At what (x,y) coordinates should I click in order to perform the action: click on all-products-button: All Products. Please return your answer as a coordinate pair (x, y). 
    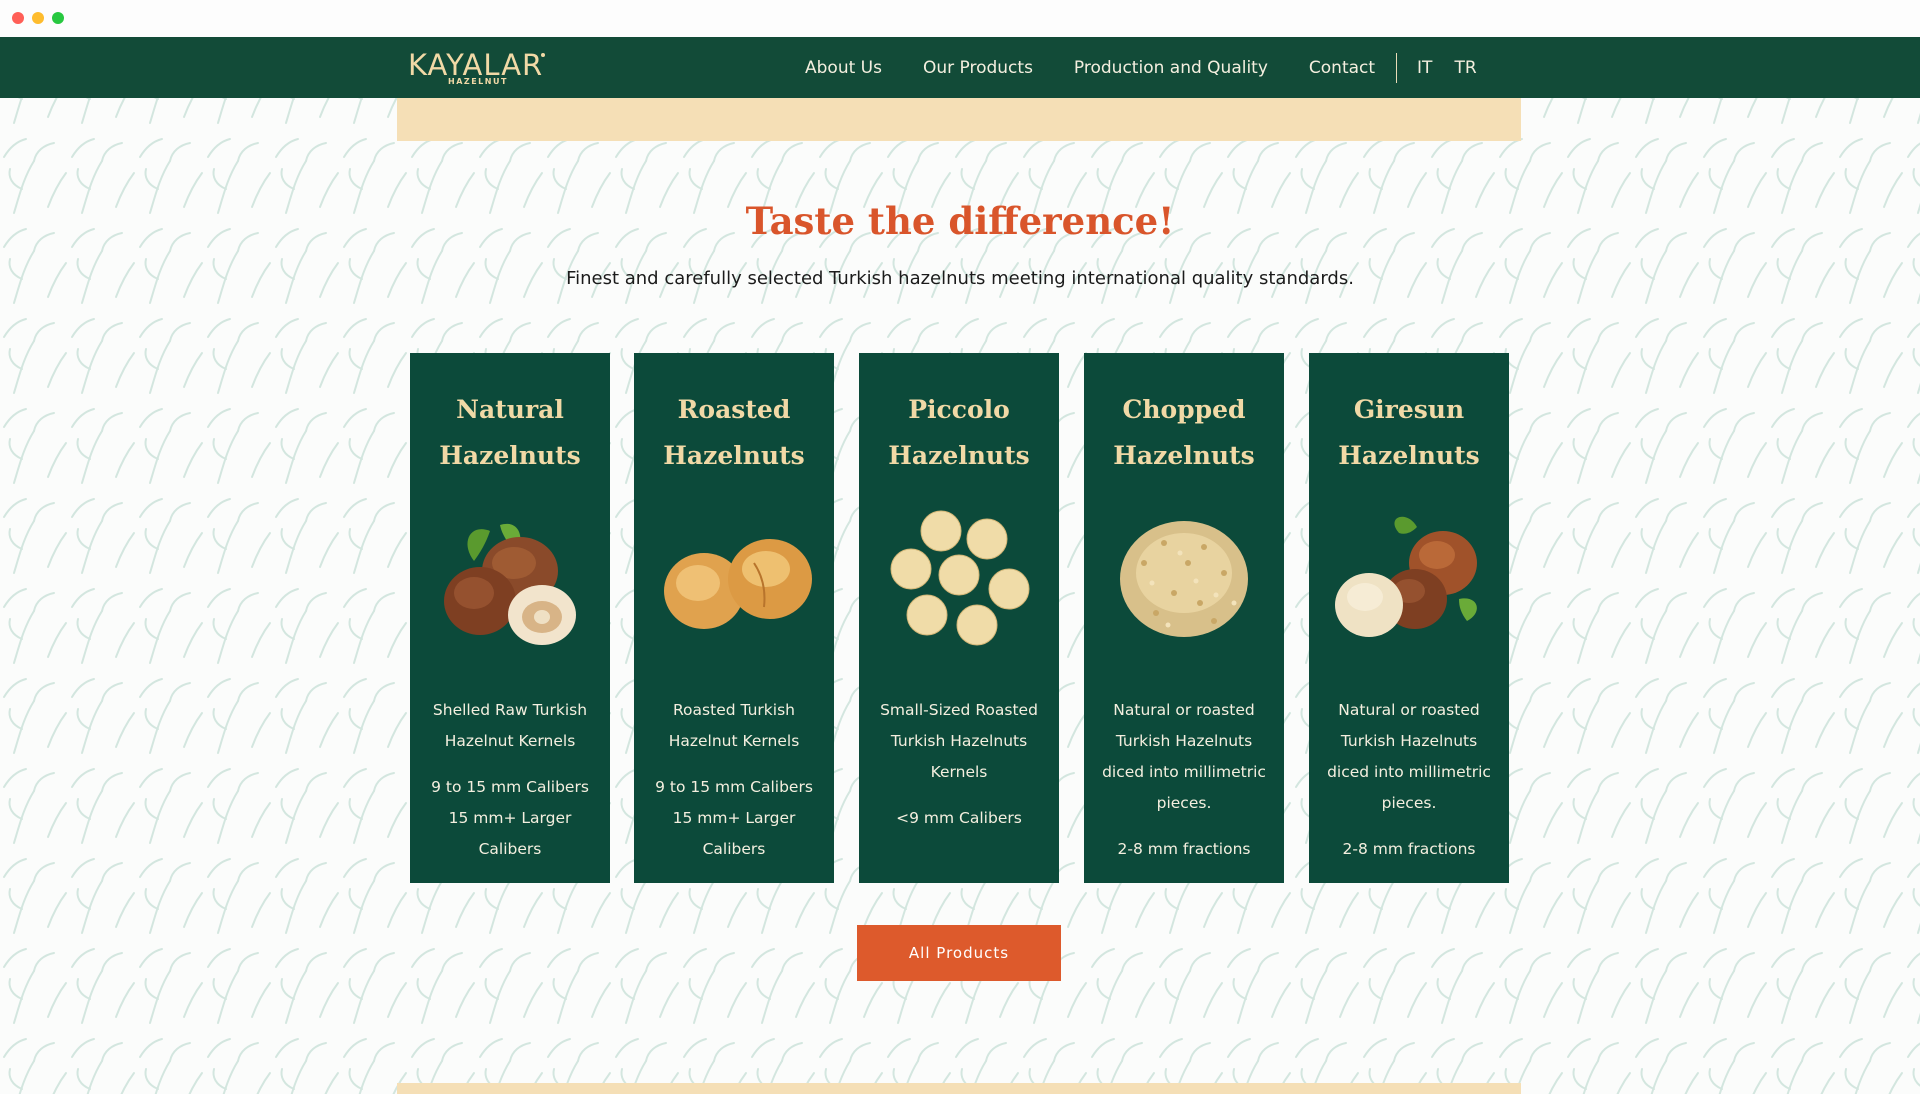
    Looking at the image, I should click on (959, 953).